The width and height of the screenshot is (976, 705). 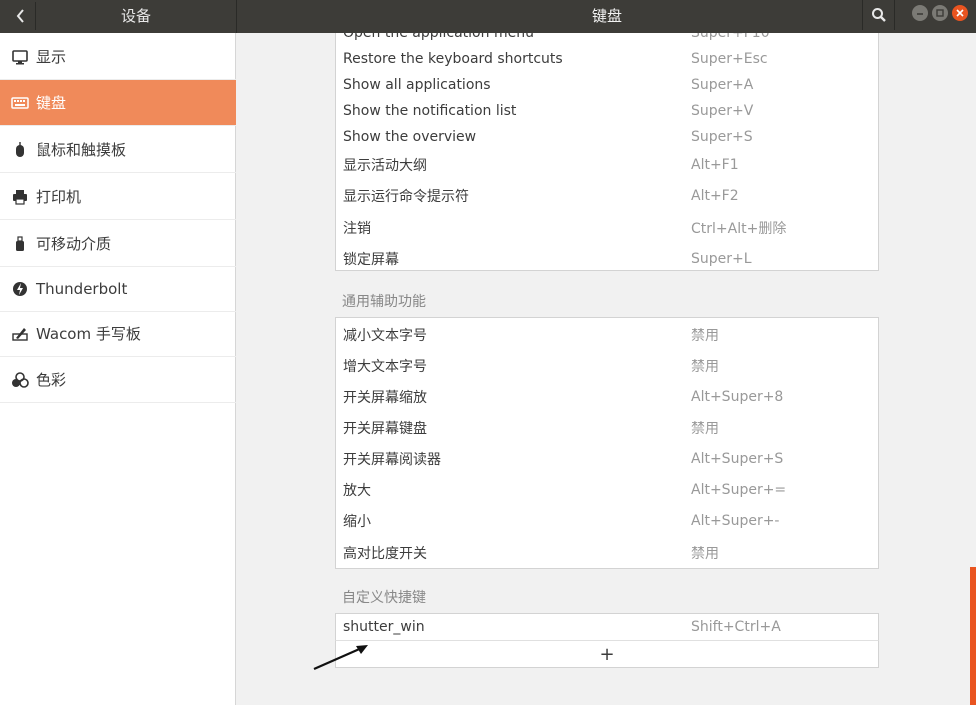 What do you see at coordinates (607, 85) in the screenshot?
I see `shortcut-row: Show all applications Super+A` at bounding box center [607, 85].